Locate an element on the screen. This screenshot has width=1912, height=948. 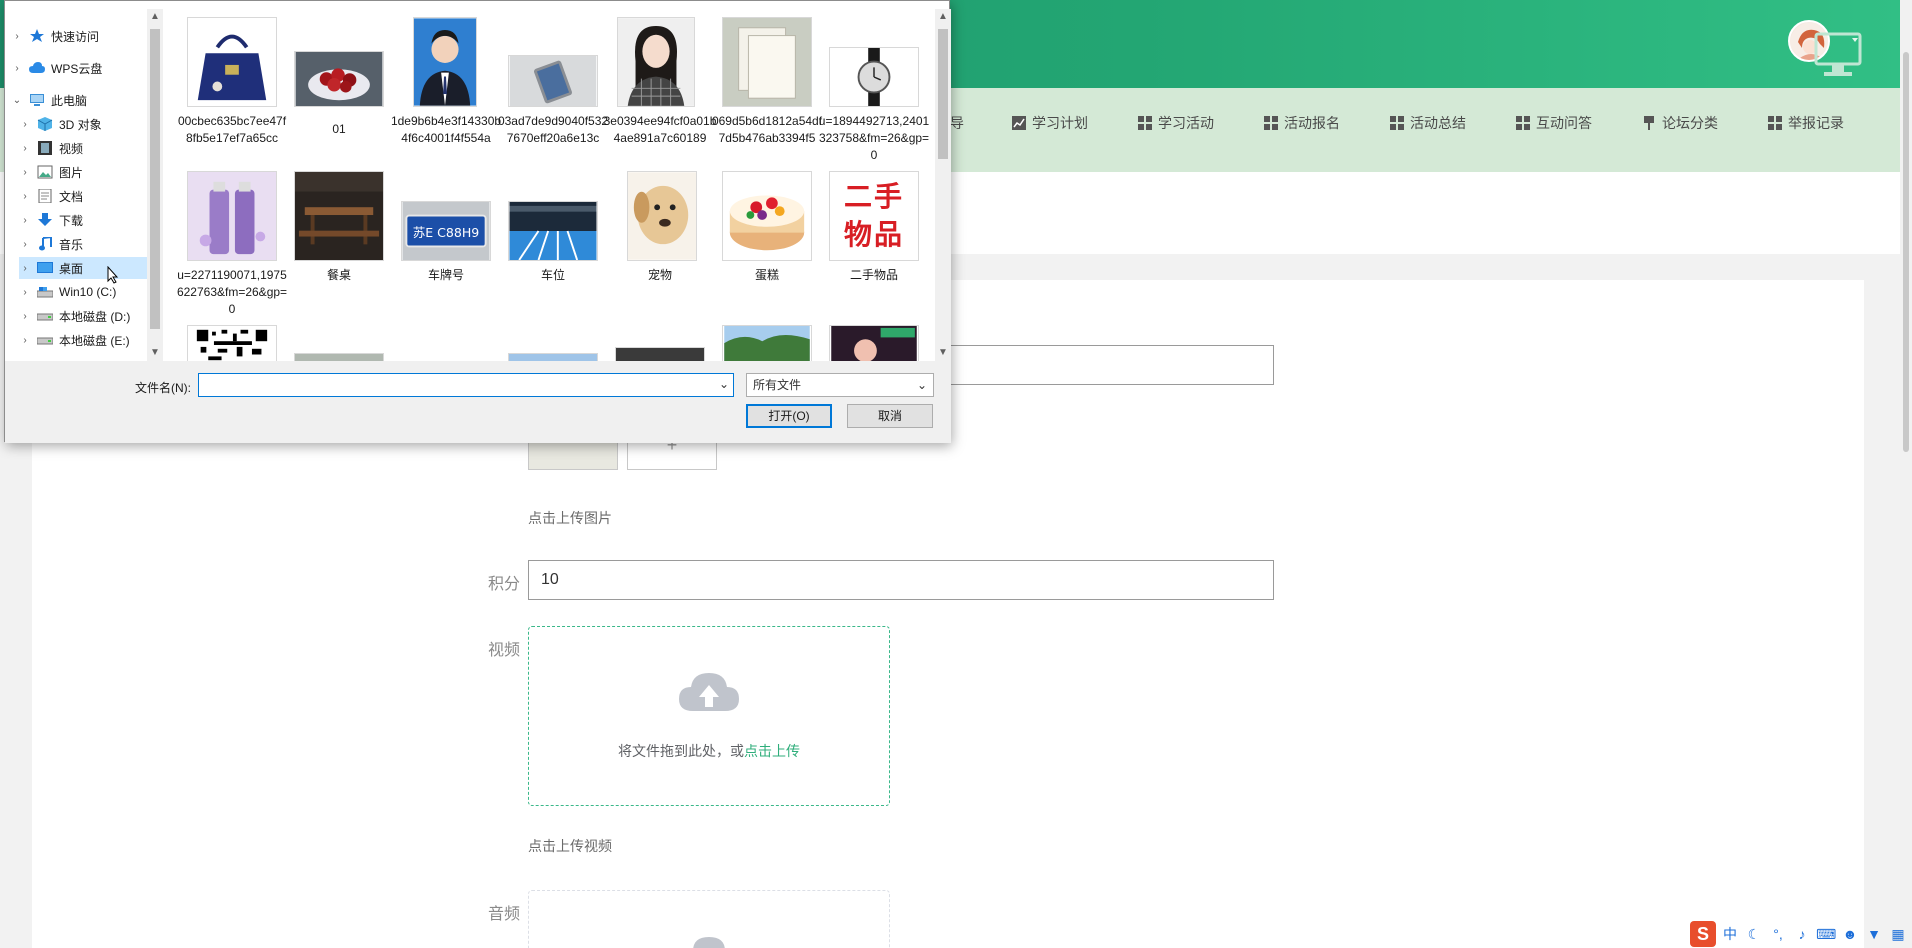
tree-item-quick-access: › 快速访问 is located at coordinates (55, 36).